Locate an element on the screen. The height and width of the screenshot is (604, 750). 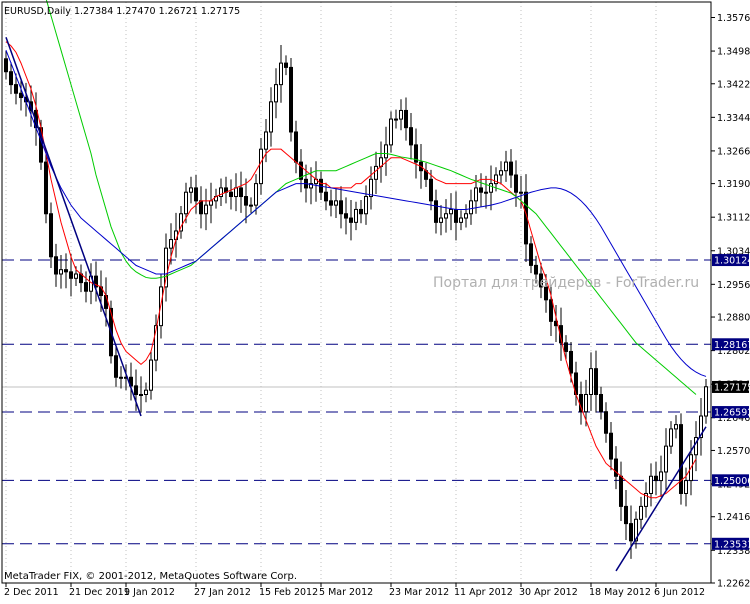
y-tick-label: 1.24160 is located at coordinates (733, 517).